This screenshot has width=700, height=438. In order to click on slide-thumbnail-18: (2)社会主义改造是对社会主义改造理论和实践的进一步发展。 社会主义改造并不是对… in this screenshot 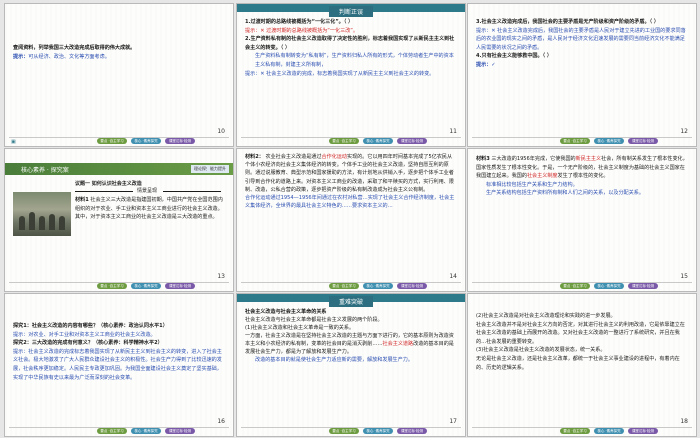, I will do `click(582, 365)`.